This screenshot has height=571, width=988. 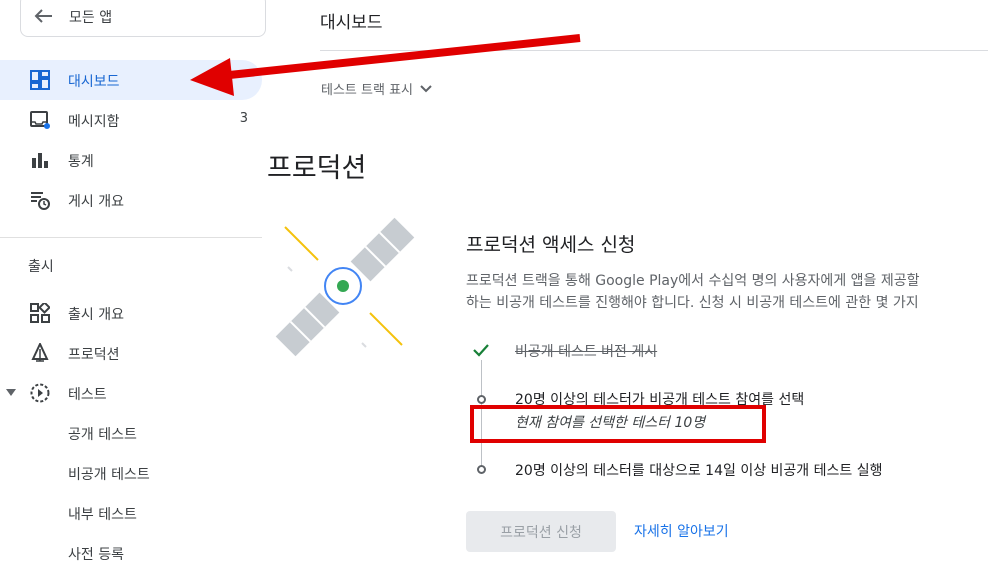 What do you see at coordinates (131, 313) in the screenshot?
I see `sidebar-item-release-overview: 출시 개요` at bounding box center [131, 313].